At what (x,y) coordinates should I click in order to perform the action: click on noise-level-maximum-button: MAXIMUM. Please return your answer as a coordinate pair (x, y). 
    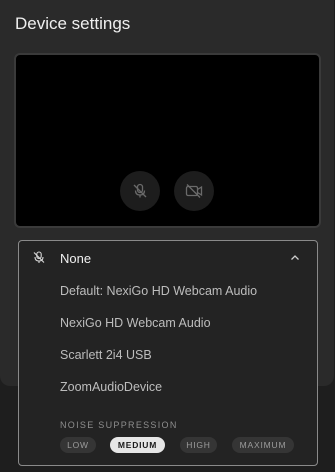
    Looking at the image, I should click on (263, 445).